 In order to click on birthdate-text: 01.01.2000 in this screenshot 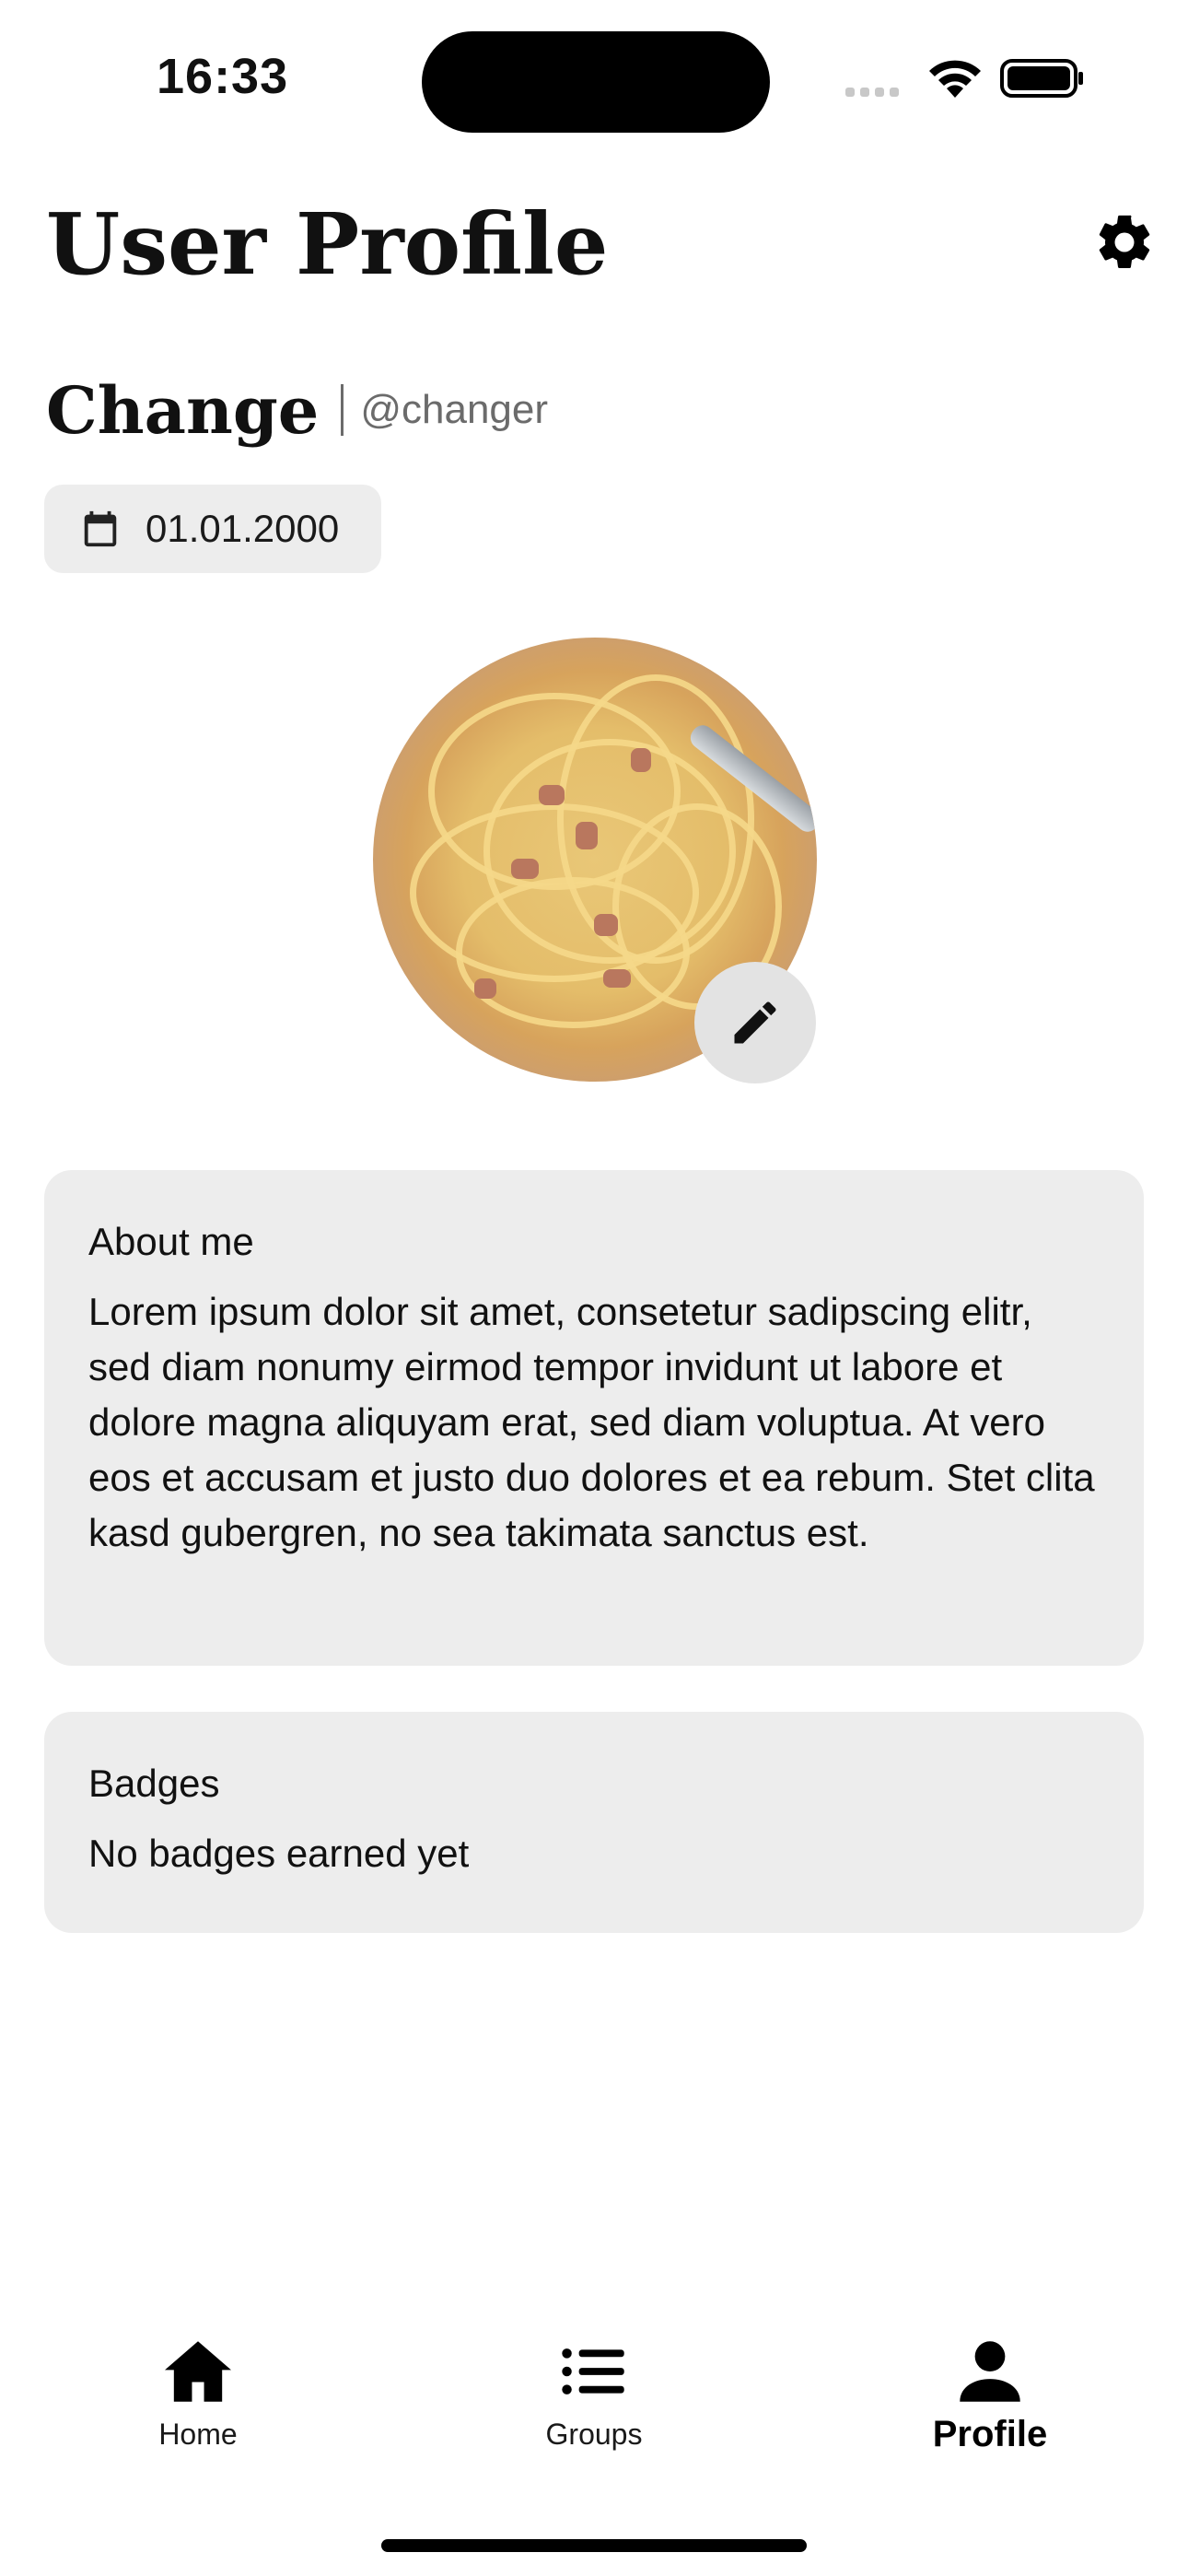, I will do `click(243, 528)`.